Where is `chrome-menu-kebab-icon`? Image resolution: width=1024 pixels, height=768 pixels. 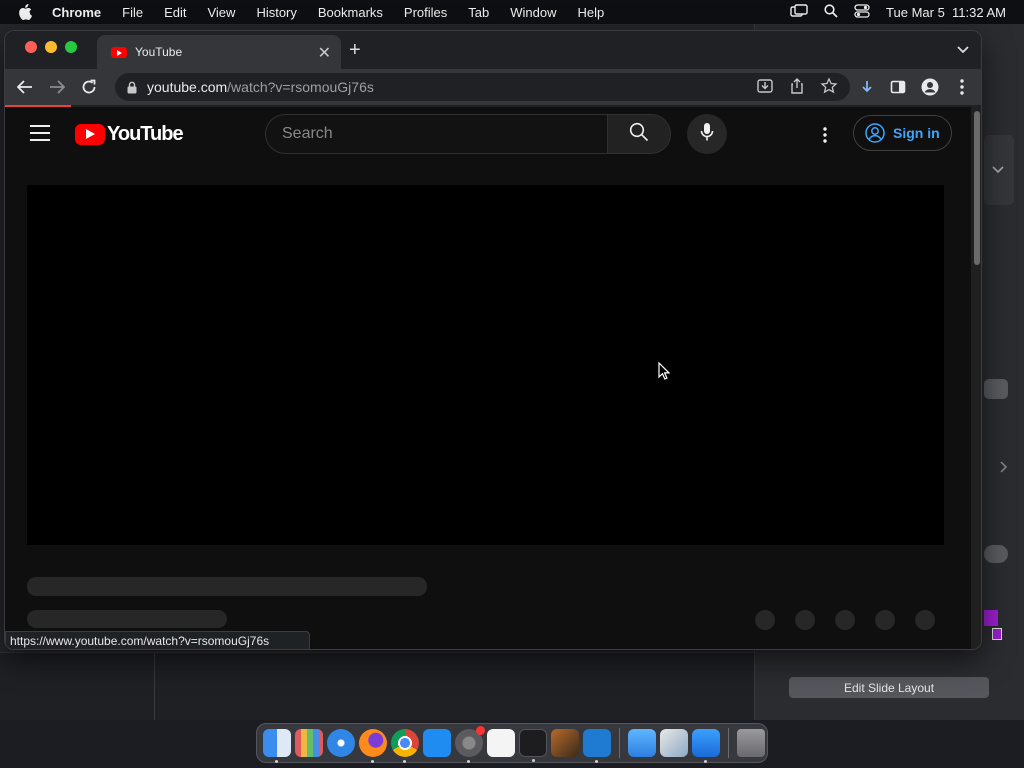 chrome-menu-kebab-icon is located at coordinates (962, 87).